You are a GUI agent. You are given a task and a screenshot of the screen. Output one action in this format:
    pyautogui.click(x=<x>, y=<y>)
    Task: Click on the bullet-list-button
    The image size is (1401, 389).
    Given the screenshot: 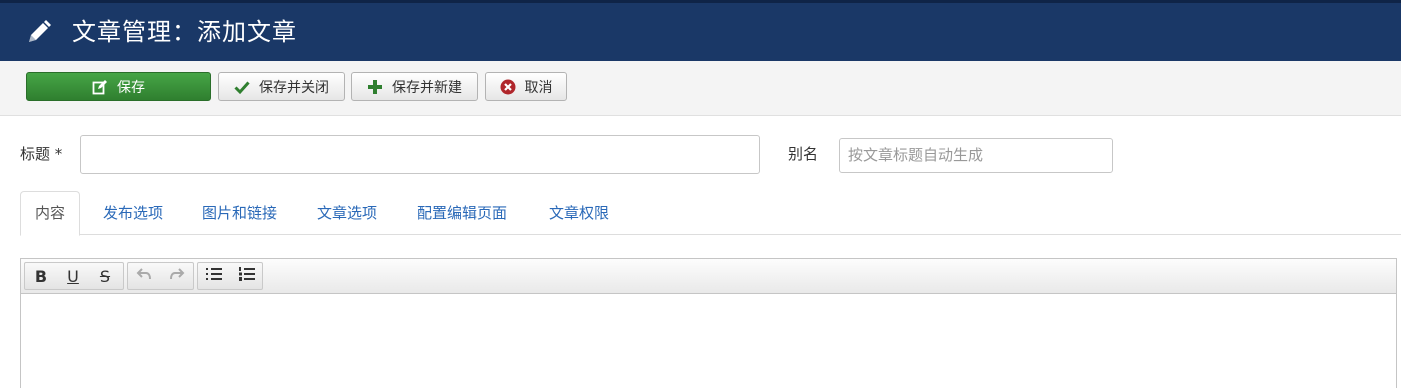 What is the action you would take?
    pyautogui.click(x=214, y=276)
    